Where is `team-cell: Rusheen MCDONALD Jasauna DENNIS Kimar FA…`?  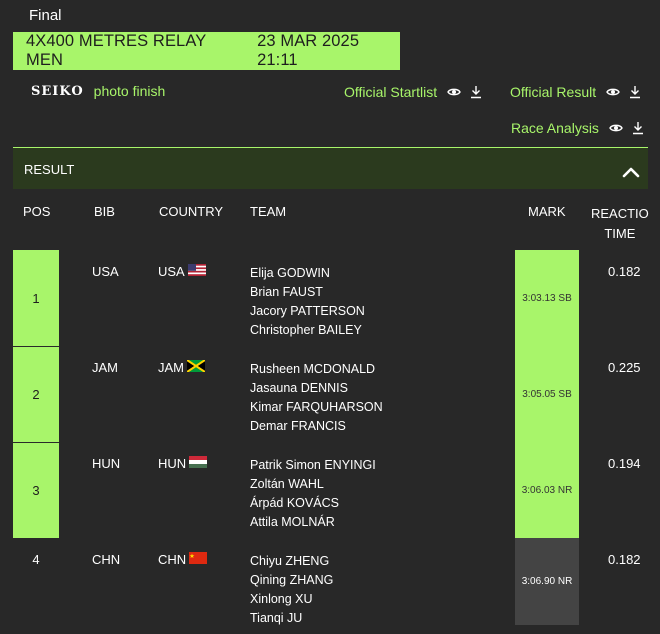
team-cell: Rusheen MCDONALD Jasauna DENNIS Kimar FA… is located at coordinates (316, 398).